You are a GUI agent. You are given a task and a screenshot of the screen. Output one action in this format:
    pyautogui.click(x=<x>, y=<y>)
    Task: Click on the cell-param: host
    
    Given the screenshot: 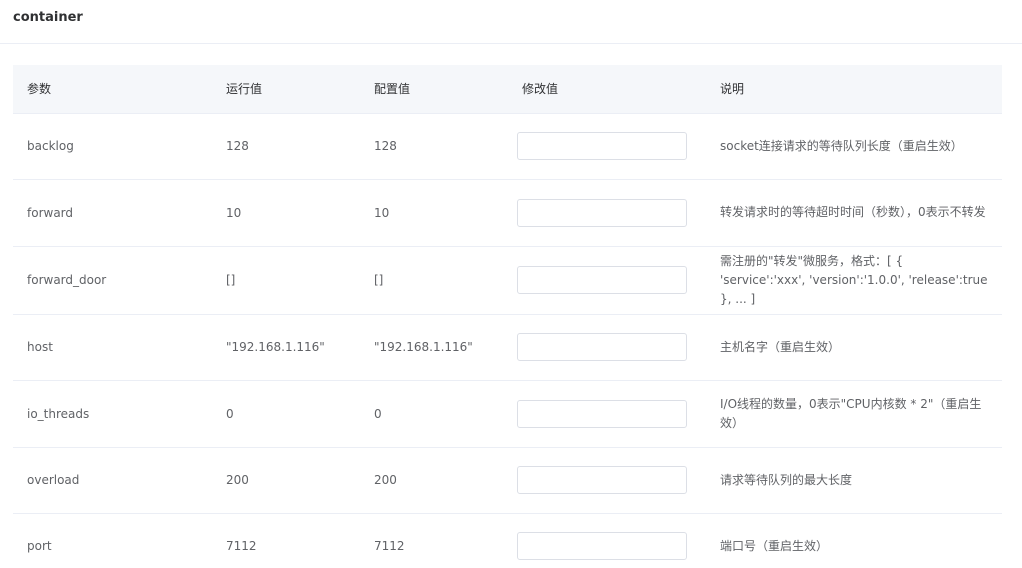 What is the action you would take?
    pyautogui.click(x=40, y=347)
    